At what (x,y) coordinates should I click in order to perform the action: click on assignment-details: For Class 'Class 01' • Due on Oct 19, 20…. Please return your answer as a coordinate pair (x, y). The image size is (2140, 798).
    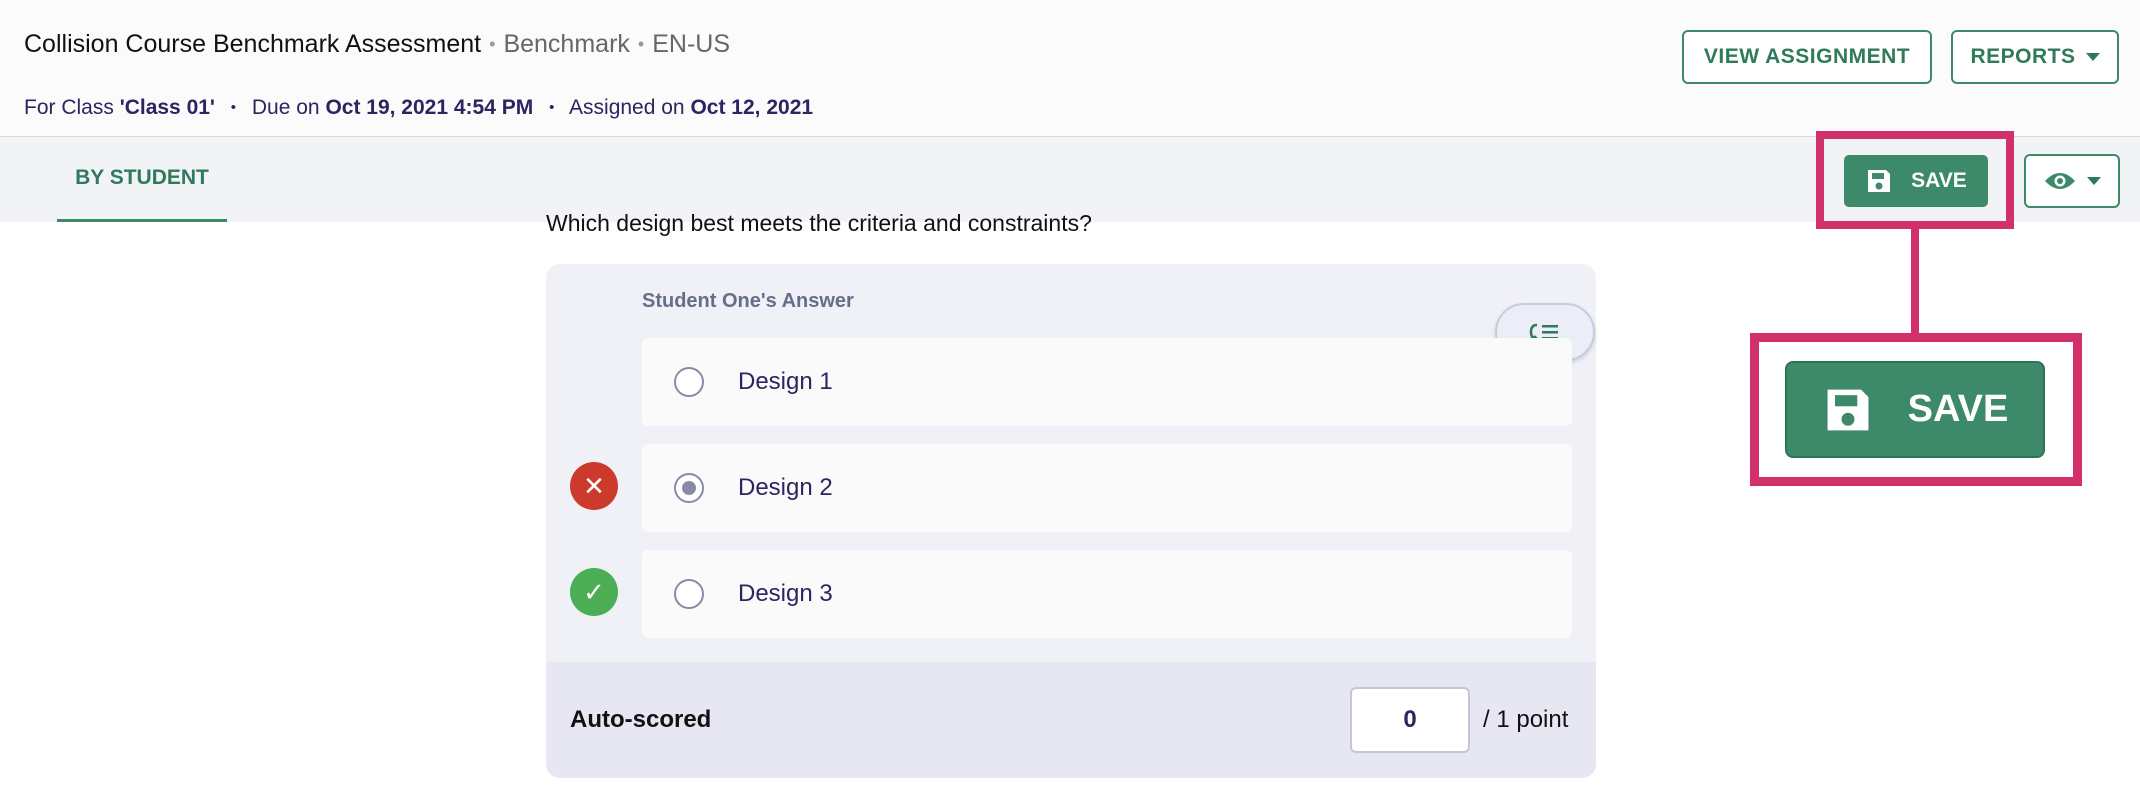
    Looking at the image, I should click on (418, 108).